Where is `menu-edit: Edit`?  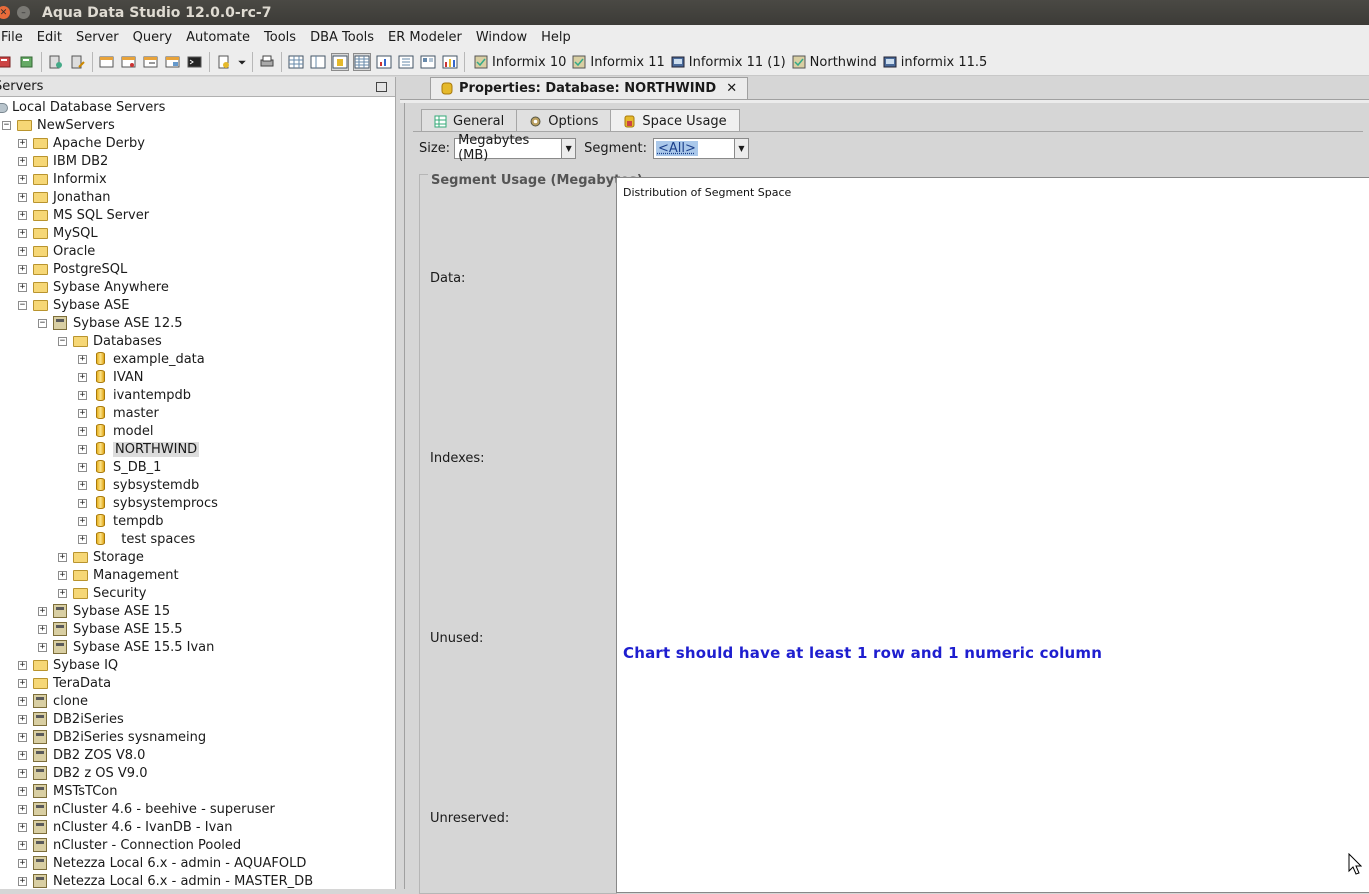 menu-edit: Edit is located at coordinates (49, 37).